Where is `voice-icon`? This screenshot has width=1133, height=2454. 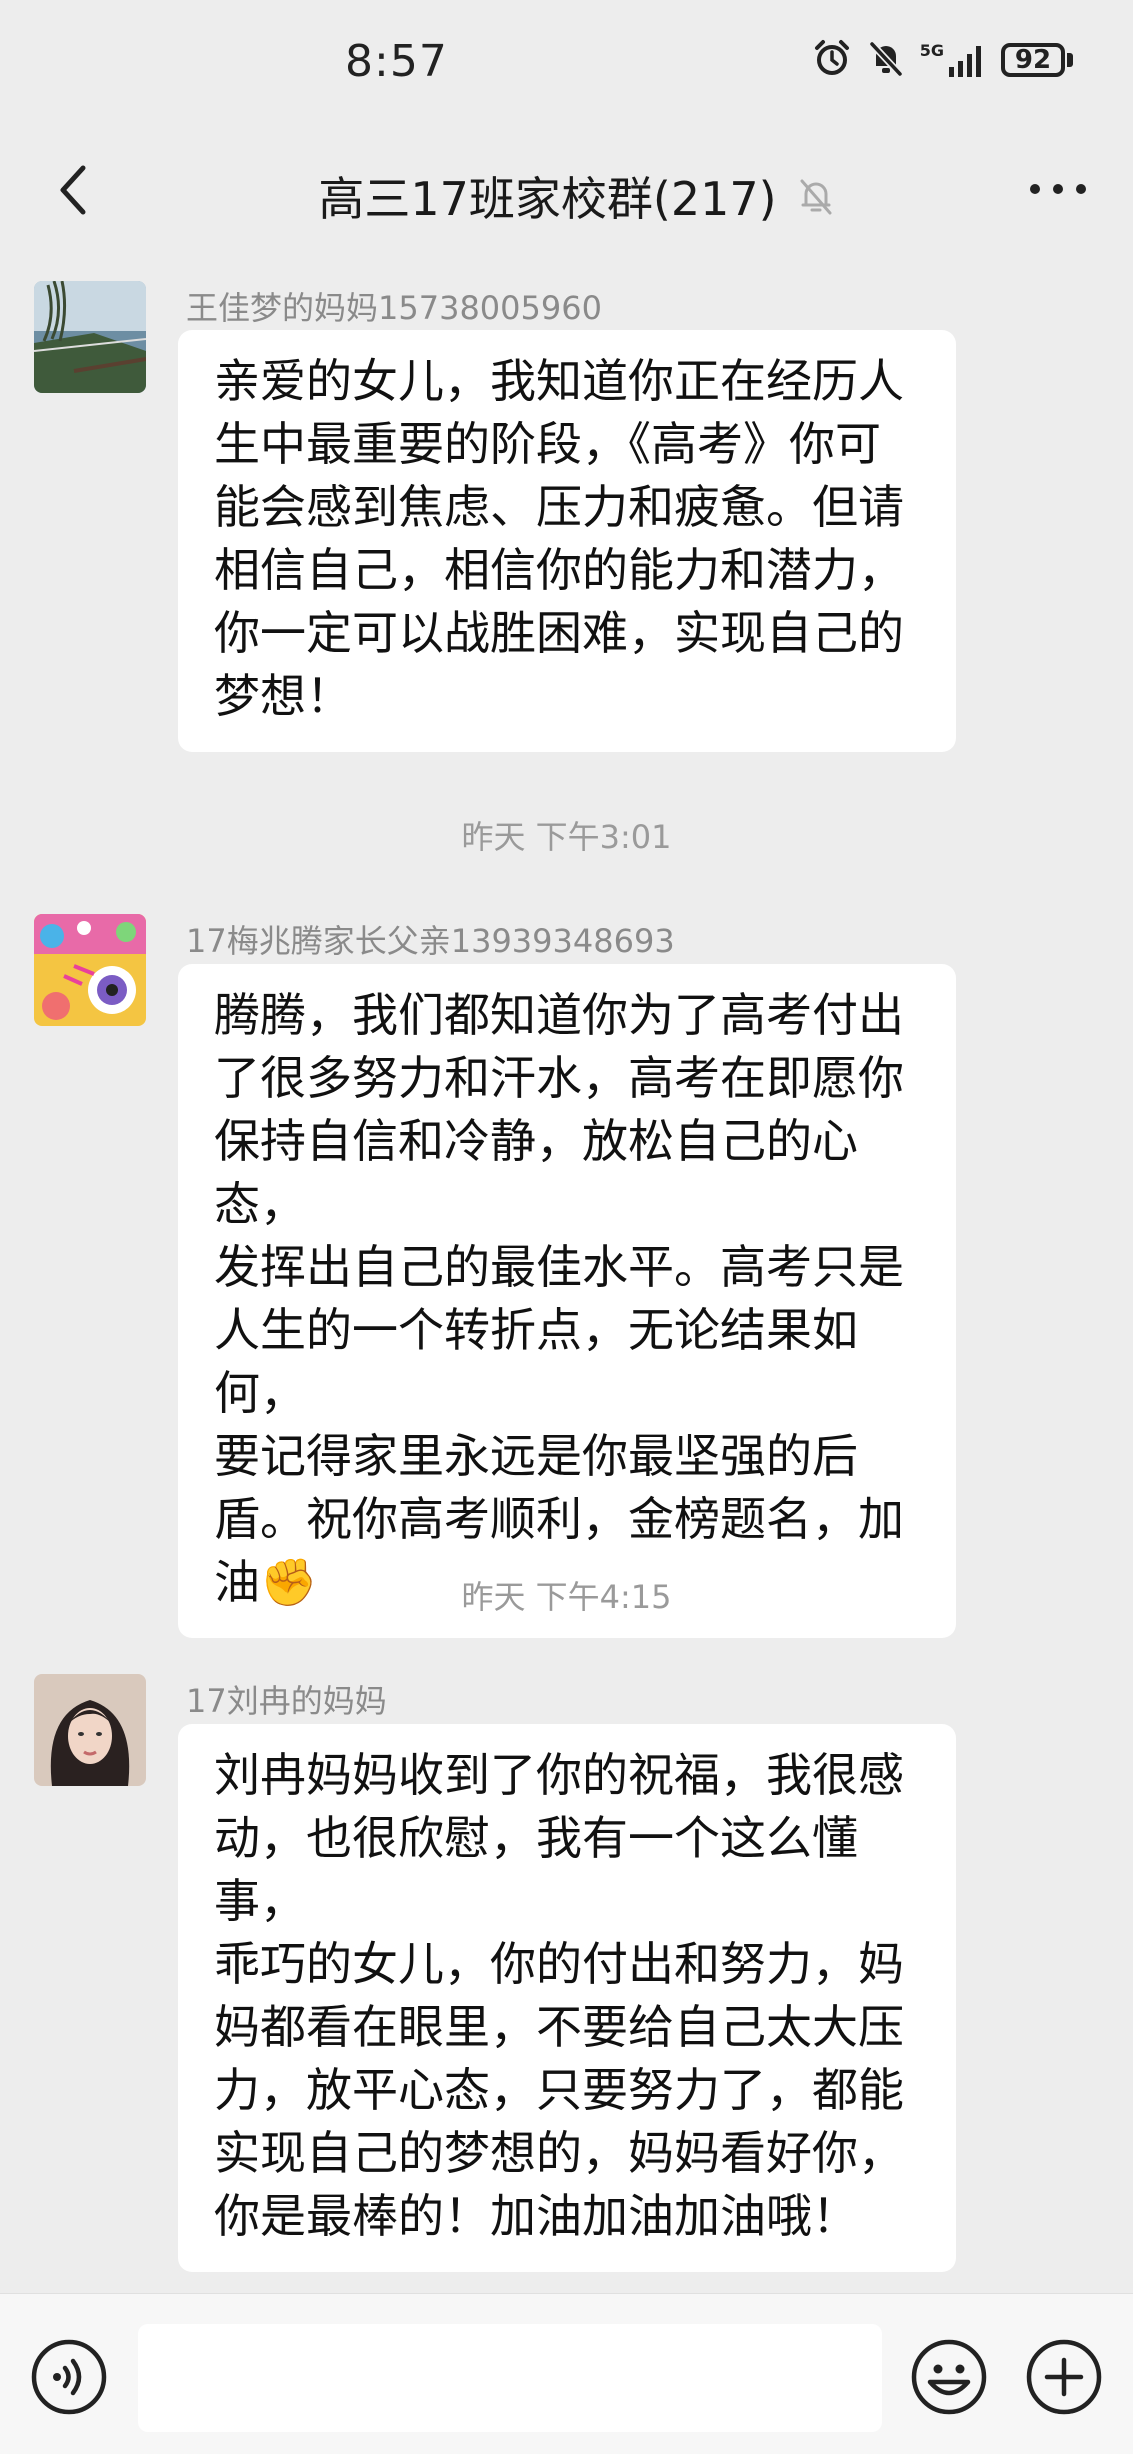
voice-icon is located at coordinates (69, 2377).